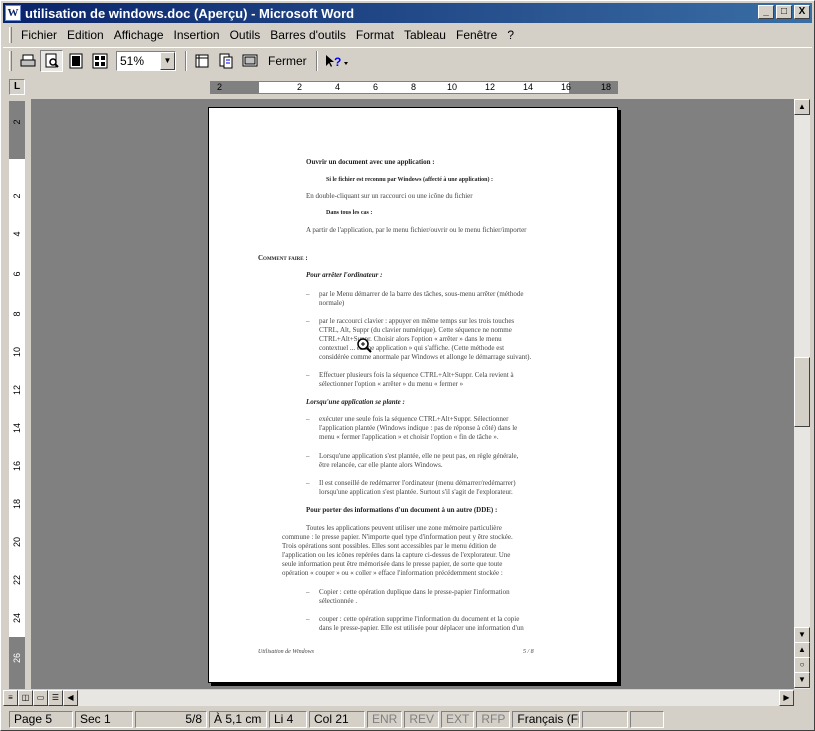 Image resolution: width=815 pixels, height=731 pixels. Describe the element at coordinates (287, 61) in the screenshot. I see `close-preview-button: Fermer` at that location.